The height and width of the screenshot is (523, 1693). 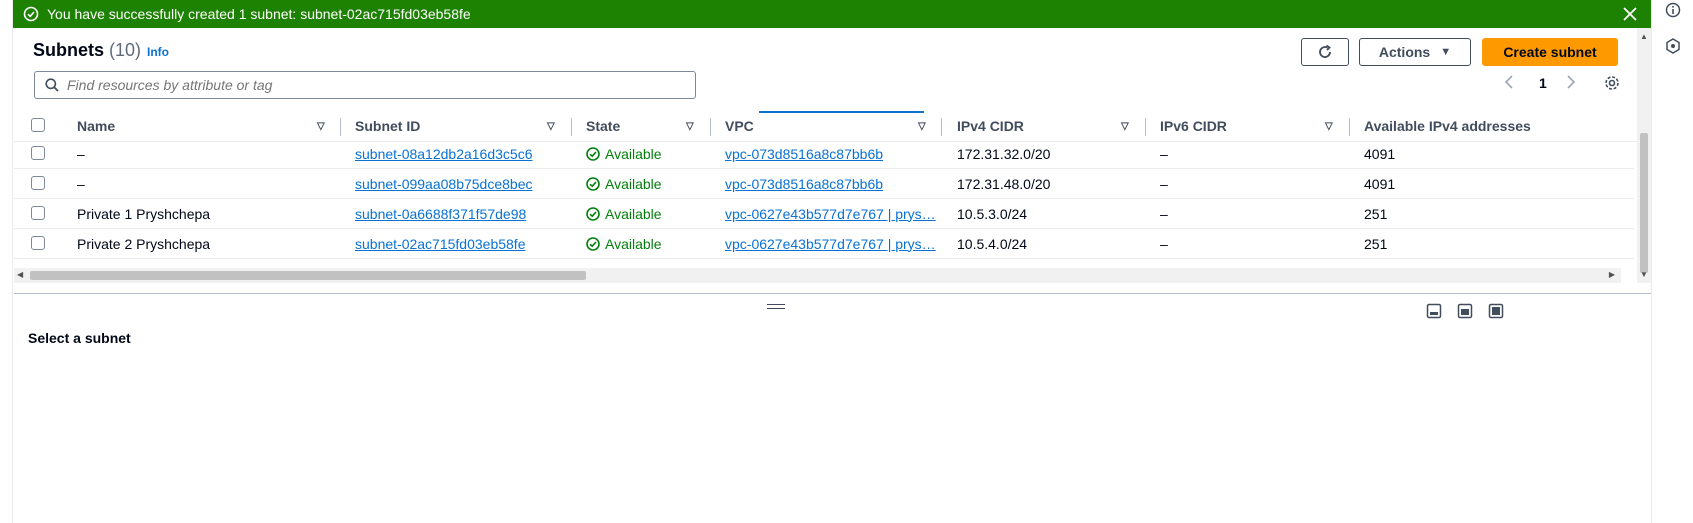 I want to click on cell-ipv4-cidr: 172.31.48.0/20, so click(x=1004, y=183).